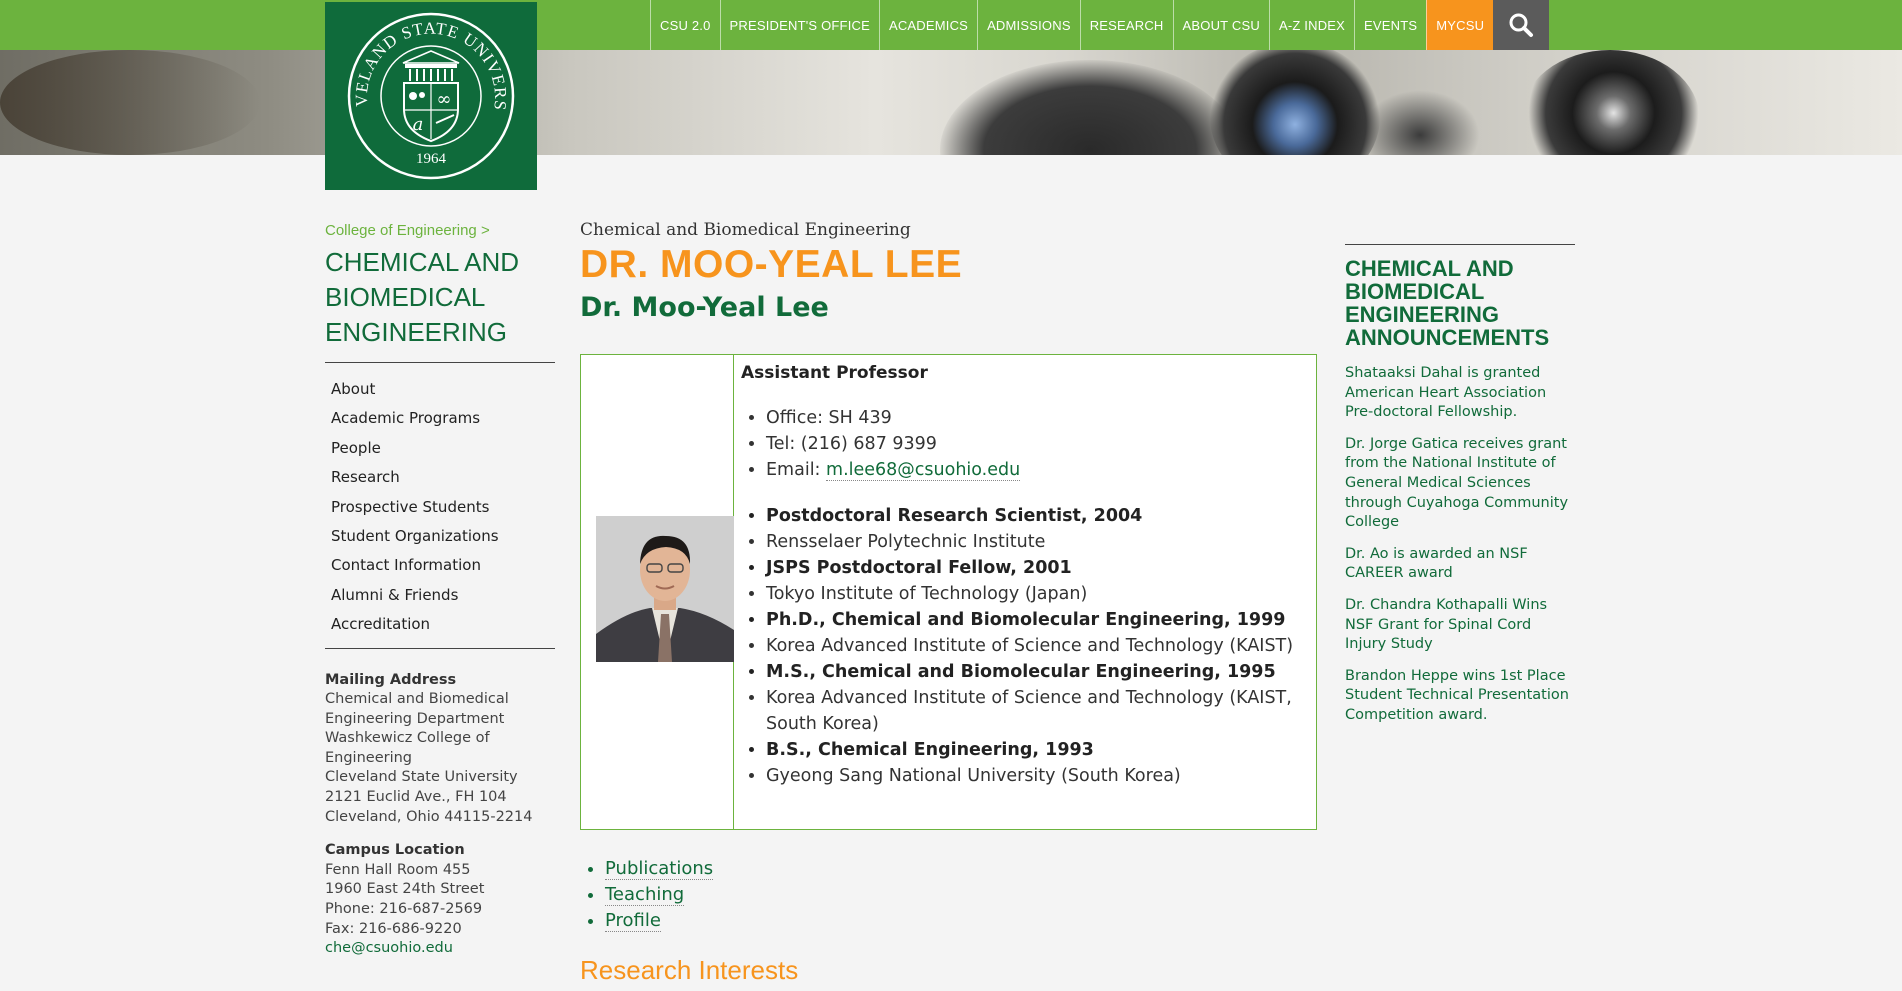  What do you see at coordinates (429, 816) in the screenshot?
I see `address-line: Cleveland, Ohio 44115-2214` at bounding box center [429, 816].